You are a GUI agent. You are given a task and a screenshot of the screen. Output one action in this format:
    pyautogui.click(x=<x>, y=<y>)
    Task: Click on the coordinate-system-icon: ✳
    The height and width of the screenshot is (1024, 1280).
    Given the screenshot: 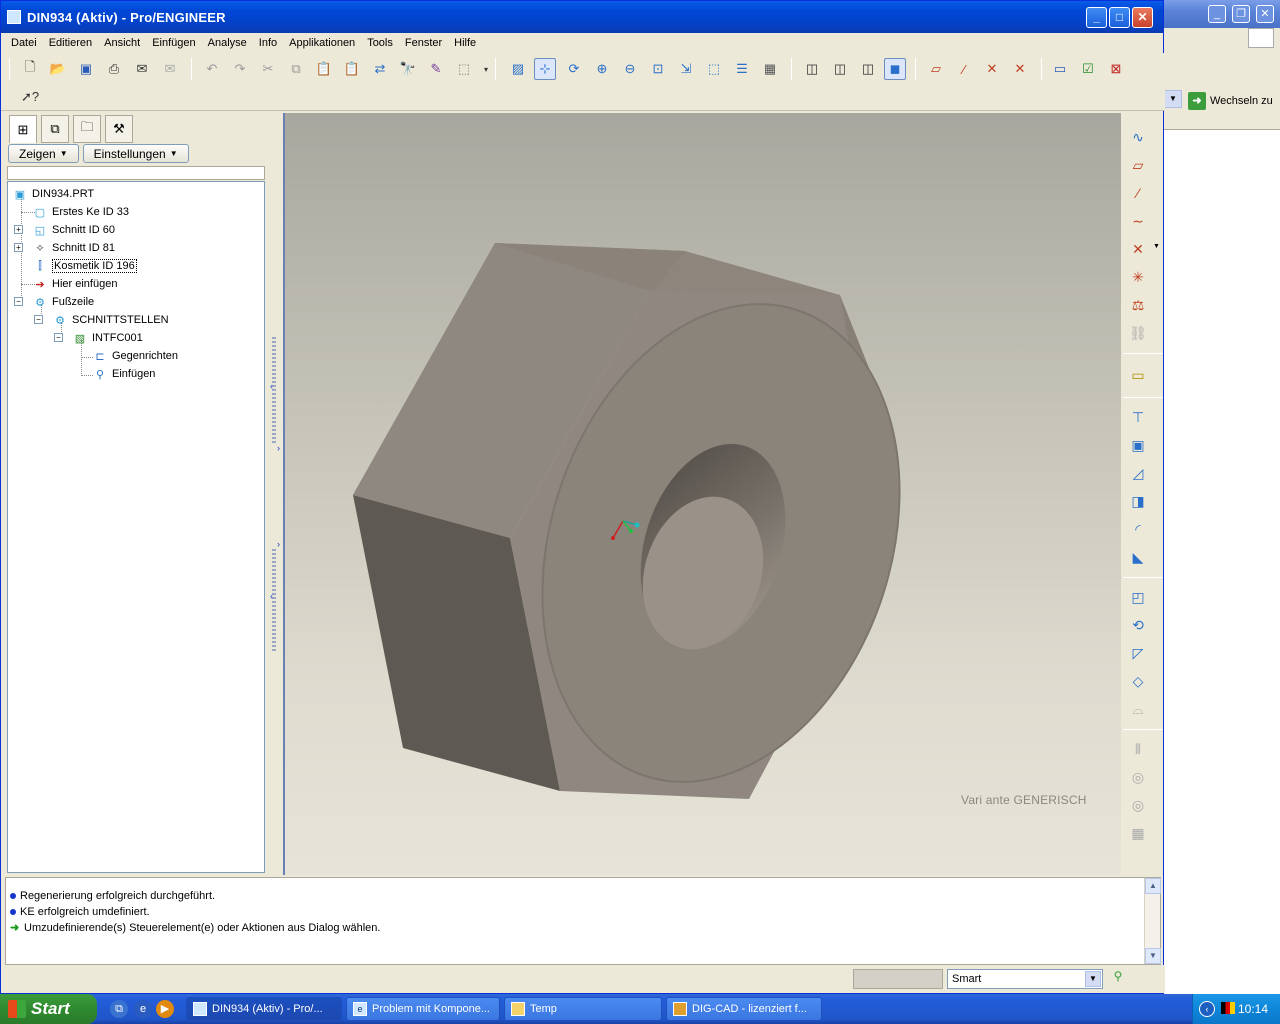 What is the action you would take?
    pyautogui.click(x=1138, y=277)
    